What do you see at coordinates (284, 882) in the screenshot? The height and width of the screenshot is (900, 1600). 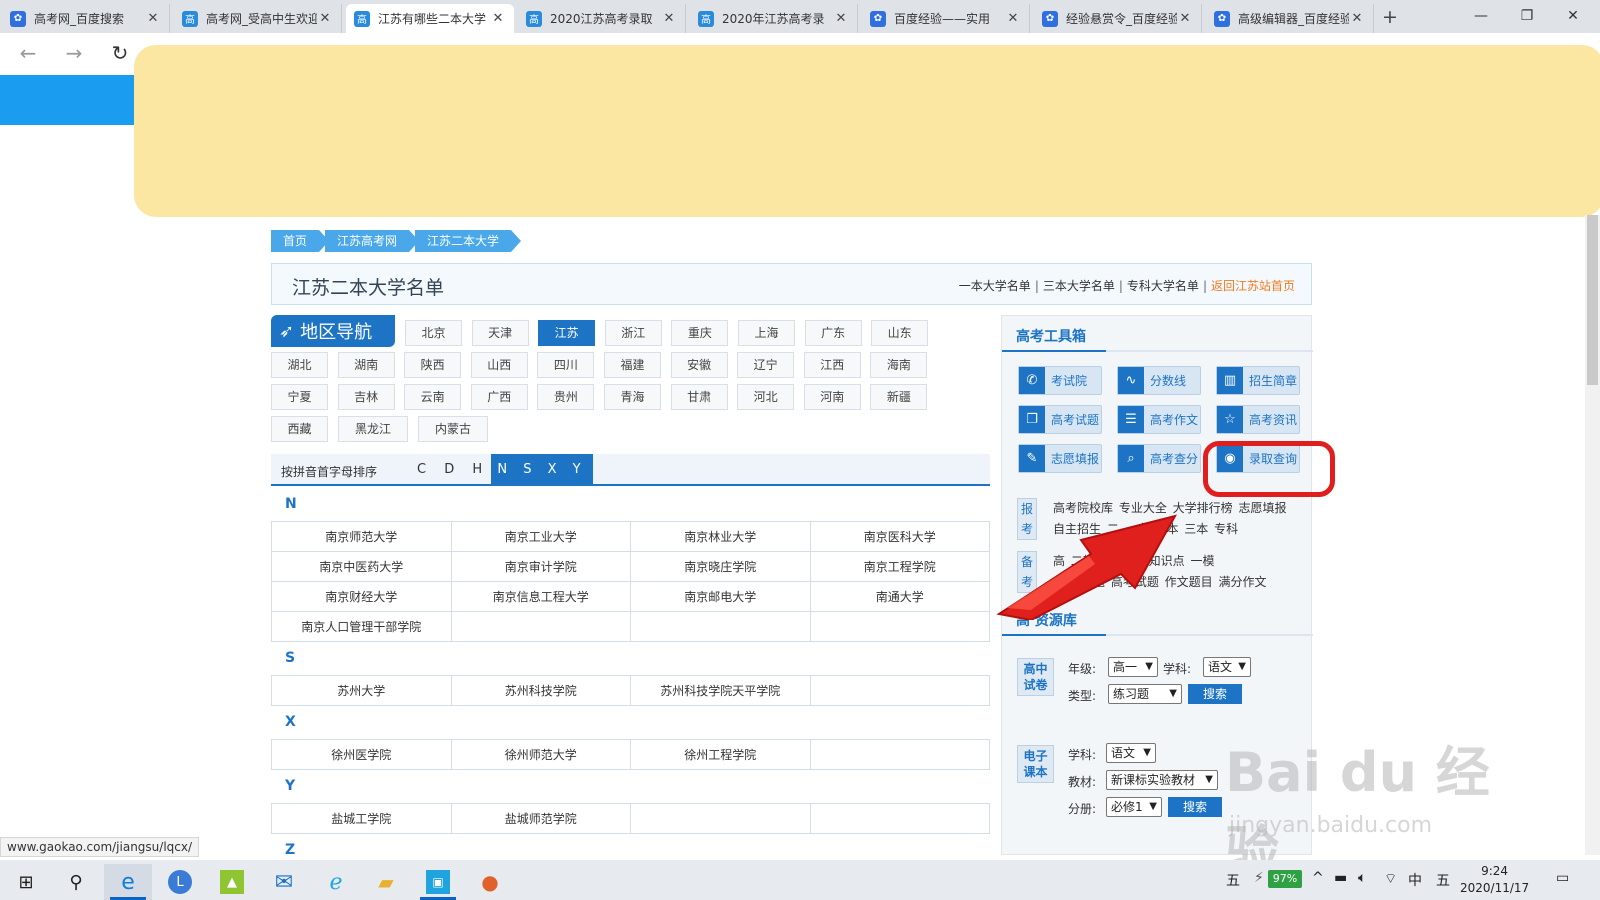 I see `mail-icon: ✉` at bounding box center [284, 882].